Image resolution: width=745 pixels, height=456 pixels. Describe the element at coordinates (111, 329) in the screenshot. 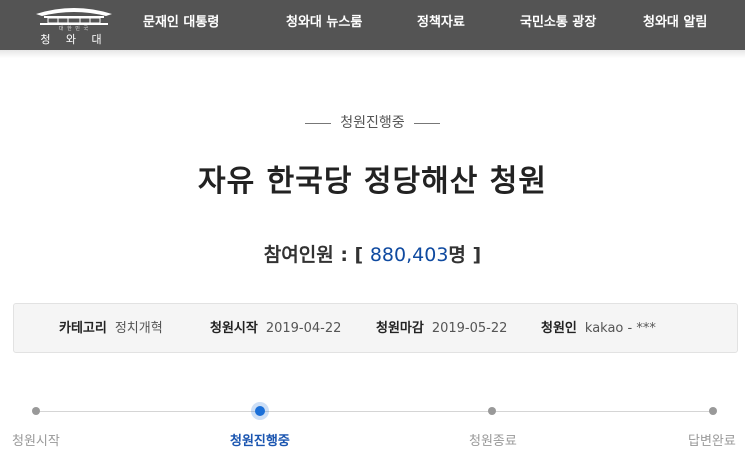

I see `info-category: 카테고리 정치개혁` at that location.